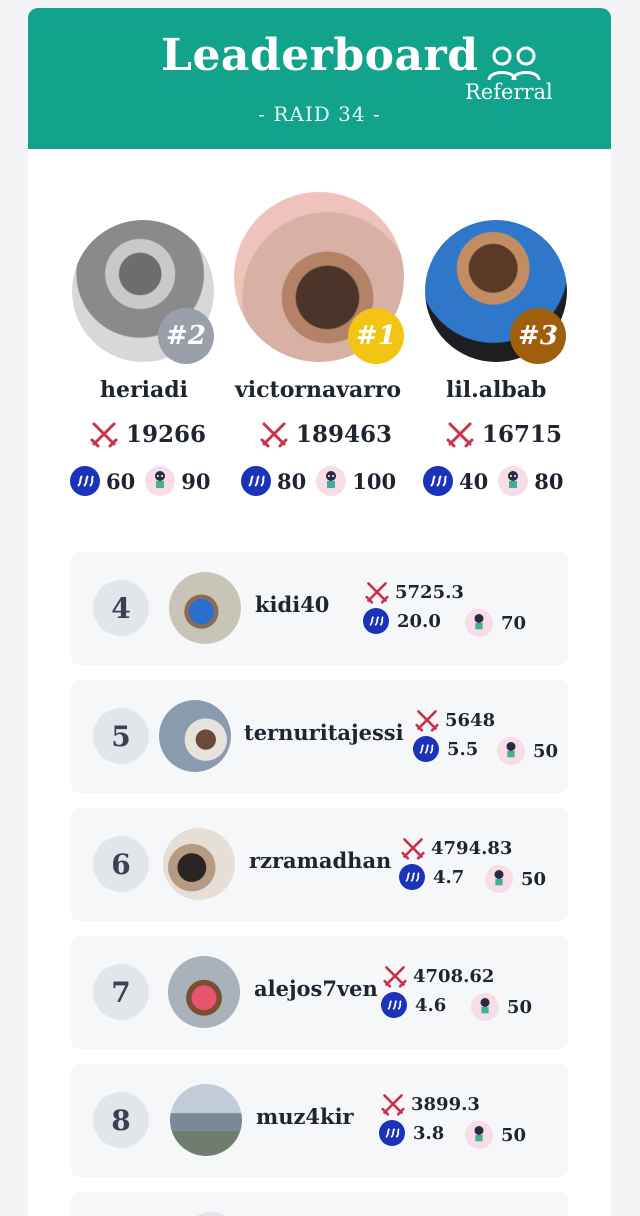 The image size is (640, 1216). Describe the element at coordinates (376, 336) in the screenshot. I see `rank-badge: #1` at that location.